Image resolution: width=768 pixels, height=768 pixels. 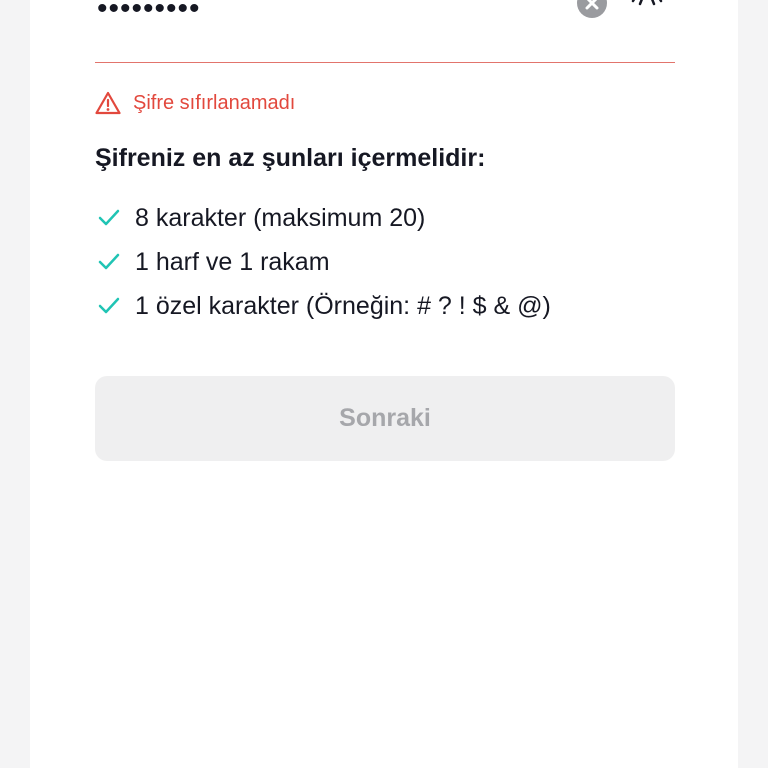 I want to click on requirements-title: Şifreniz en az şunları içermelidir:, so click(x=290, y=158).